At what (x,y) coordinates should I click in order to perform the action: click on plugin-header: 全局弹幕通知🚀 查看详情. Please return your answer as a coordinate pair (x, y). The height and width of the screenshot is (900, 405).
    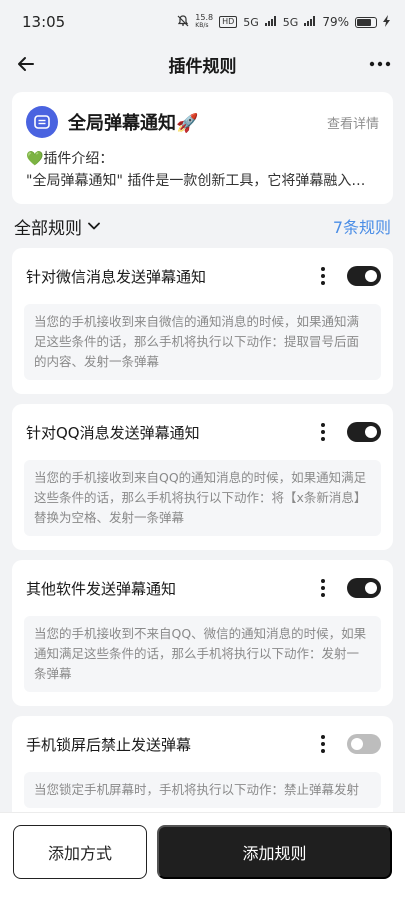
    Looking at the image, I should click on (202, 122).